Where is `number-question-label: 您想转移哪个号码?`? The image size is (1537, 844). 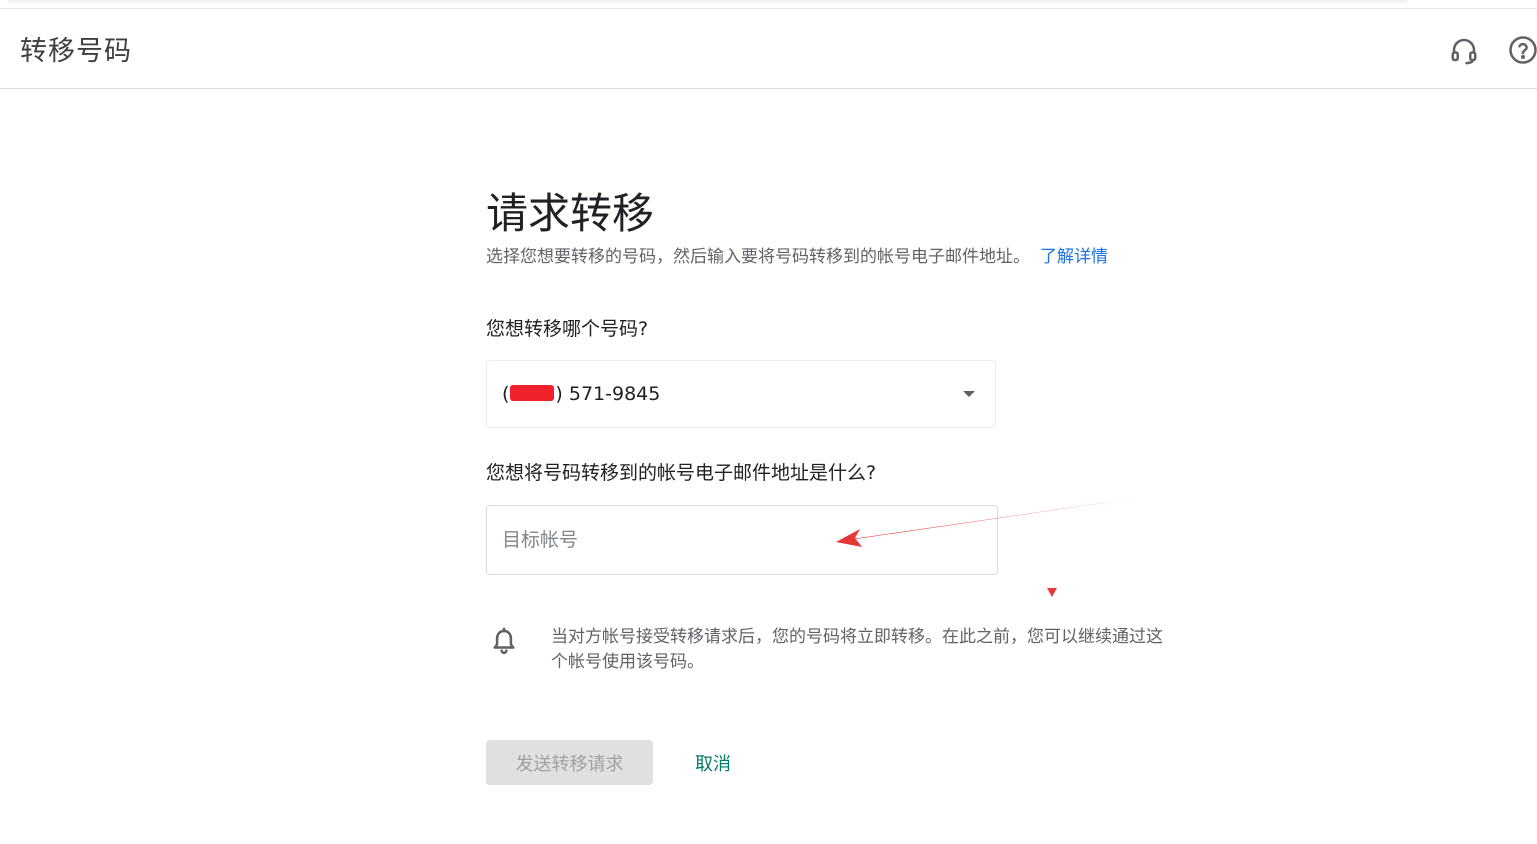
number-question-label: 您想转移哪个号码? is located at coordinates (567, 329).